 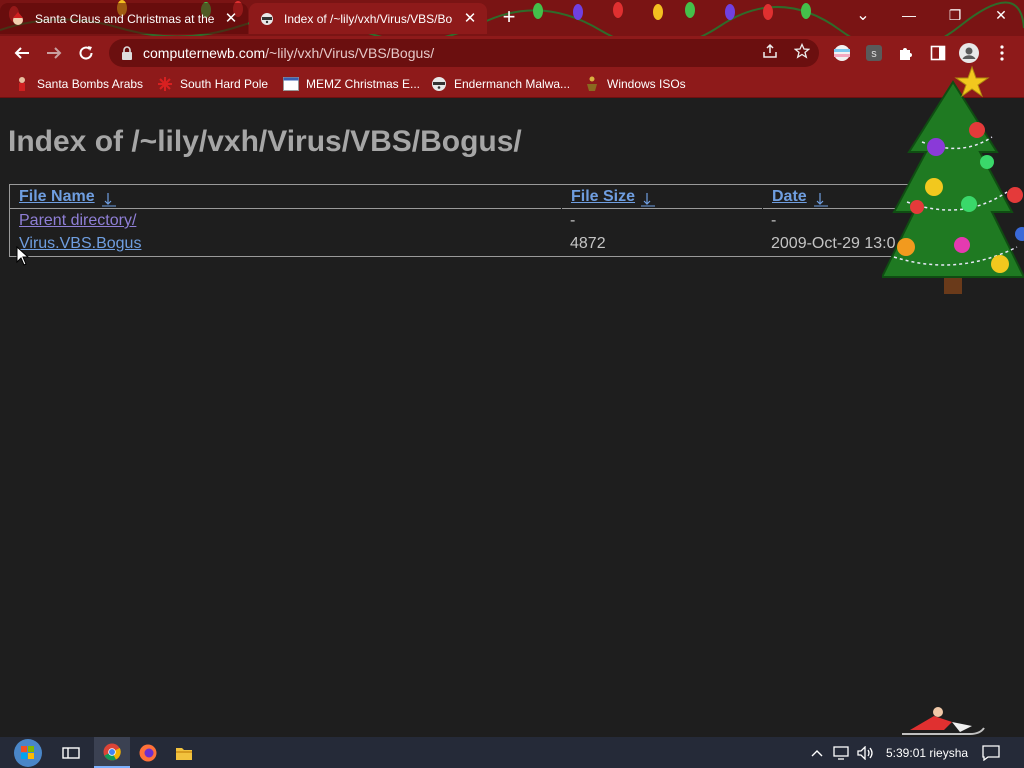 I want to click on file-date-cell: -, so click(x=774, y=220).